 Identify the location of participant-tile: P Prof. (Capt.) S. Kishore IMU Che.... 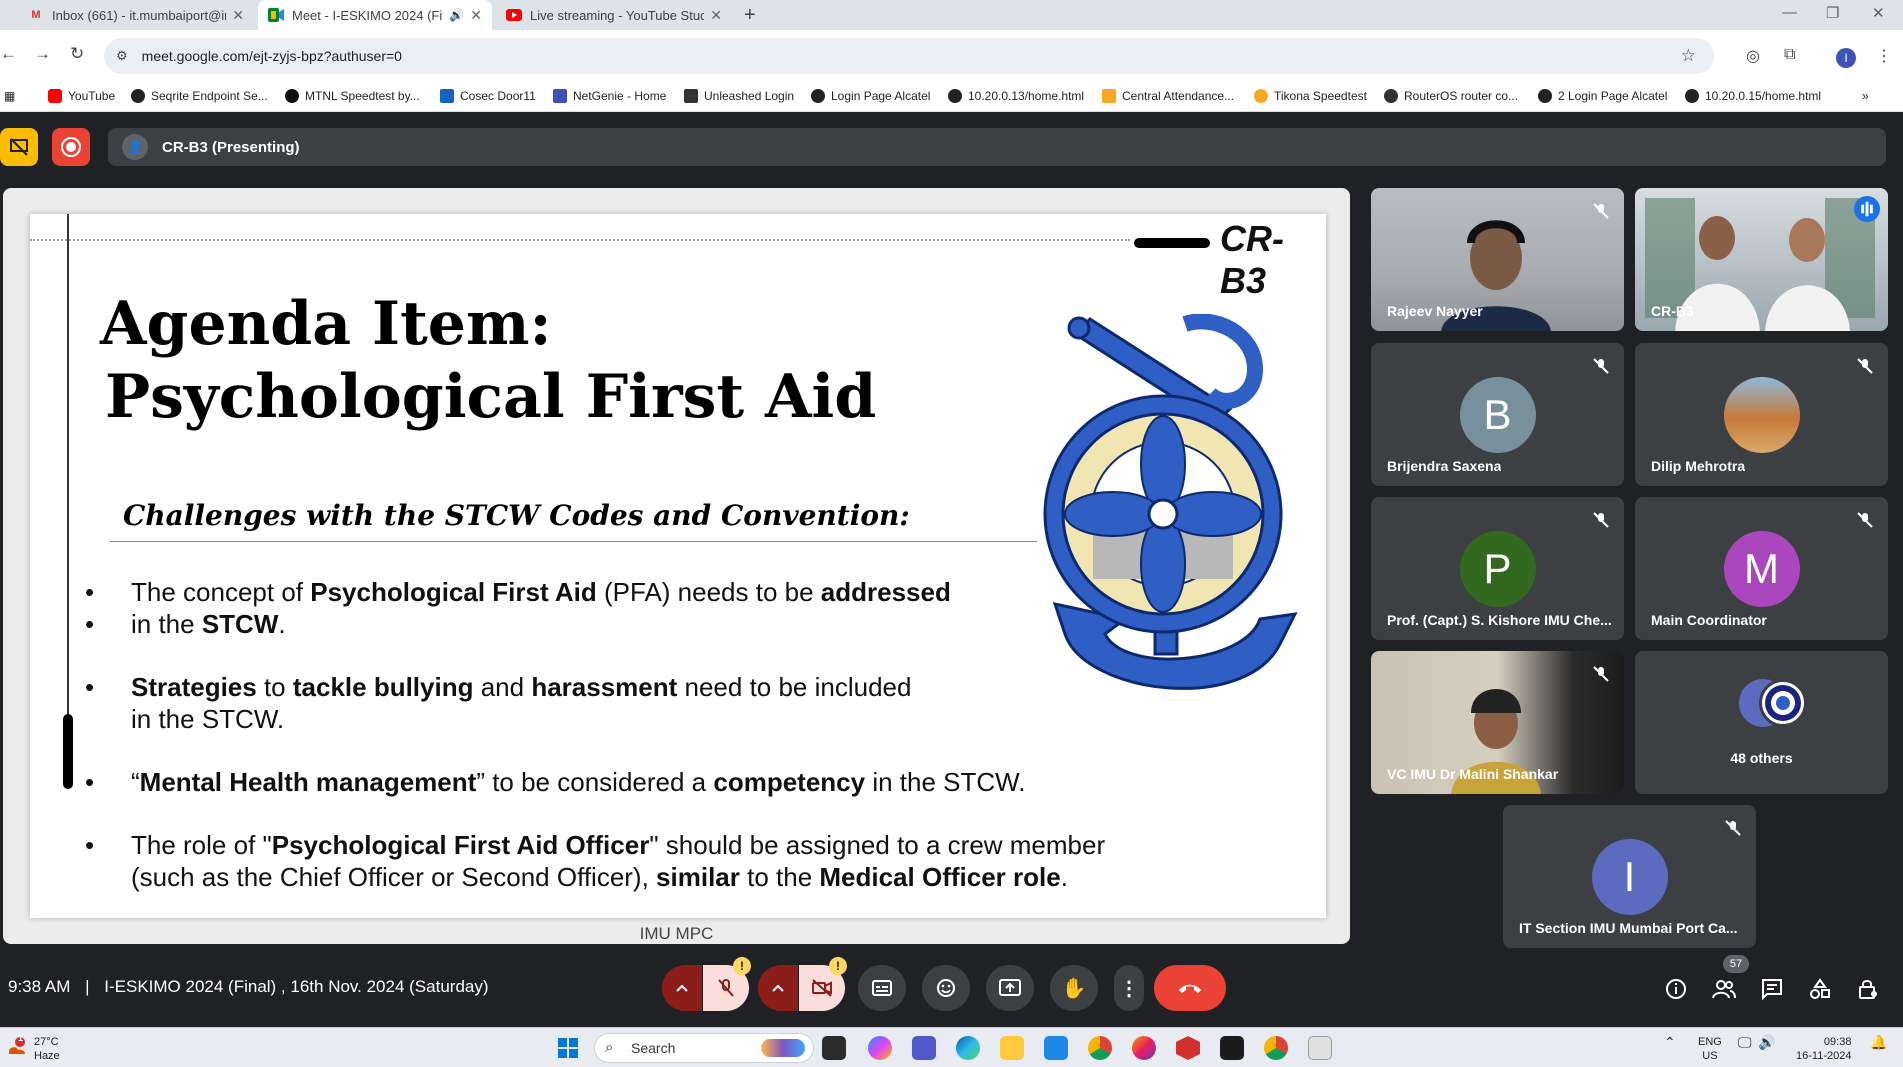
(1497, 568).